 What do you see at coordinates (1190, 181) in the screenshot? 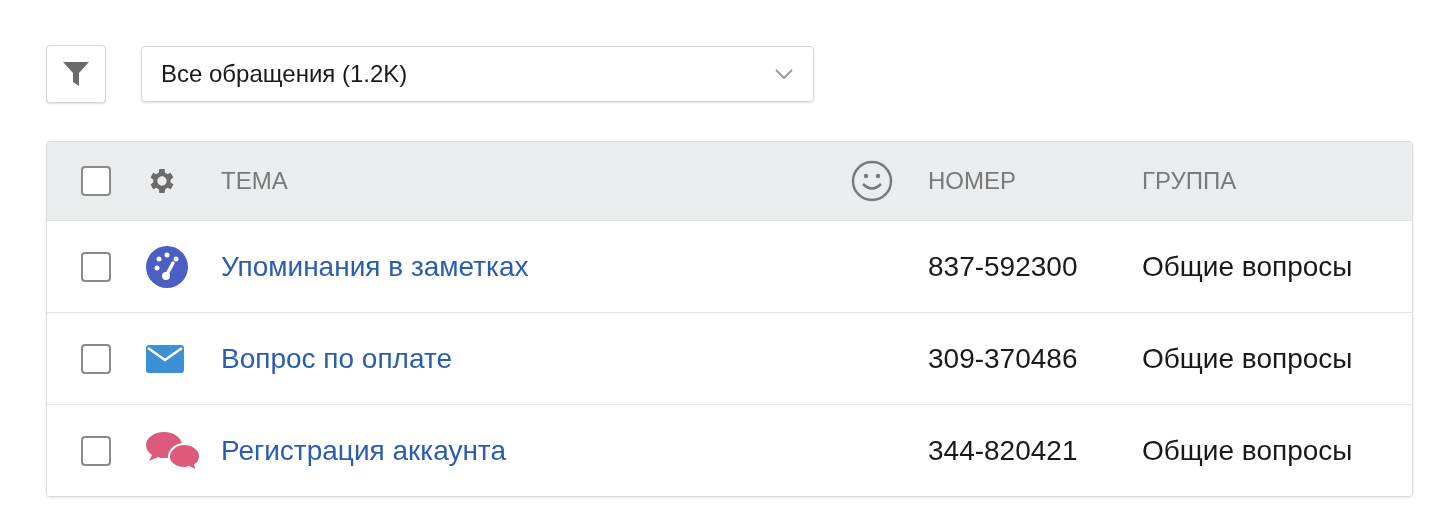
I see `column-header: ГРУППА` at bounding box center [1190, 181].